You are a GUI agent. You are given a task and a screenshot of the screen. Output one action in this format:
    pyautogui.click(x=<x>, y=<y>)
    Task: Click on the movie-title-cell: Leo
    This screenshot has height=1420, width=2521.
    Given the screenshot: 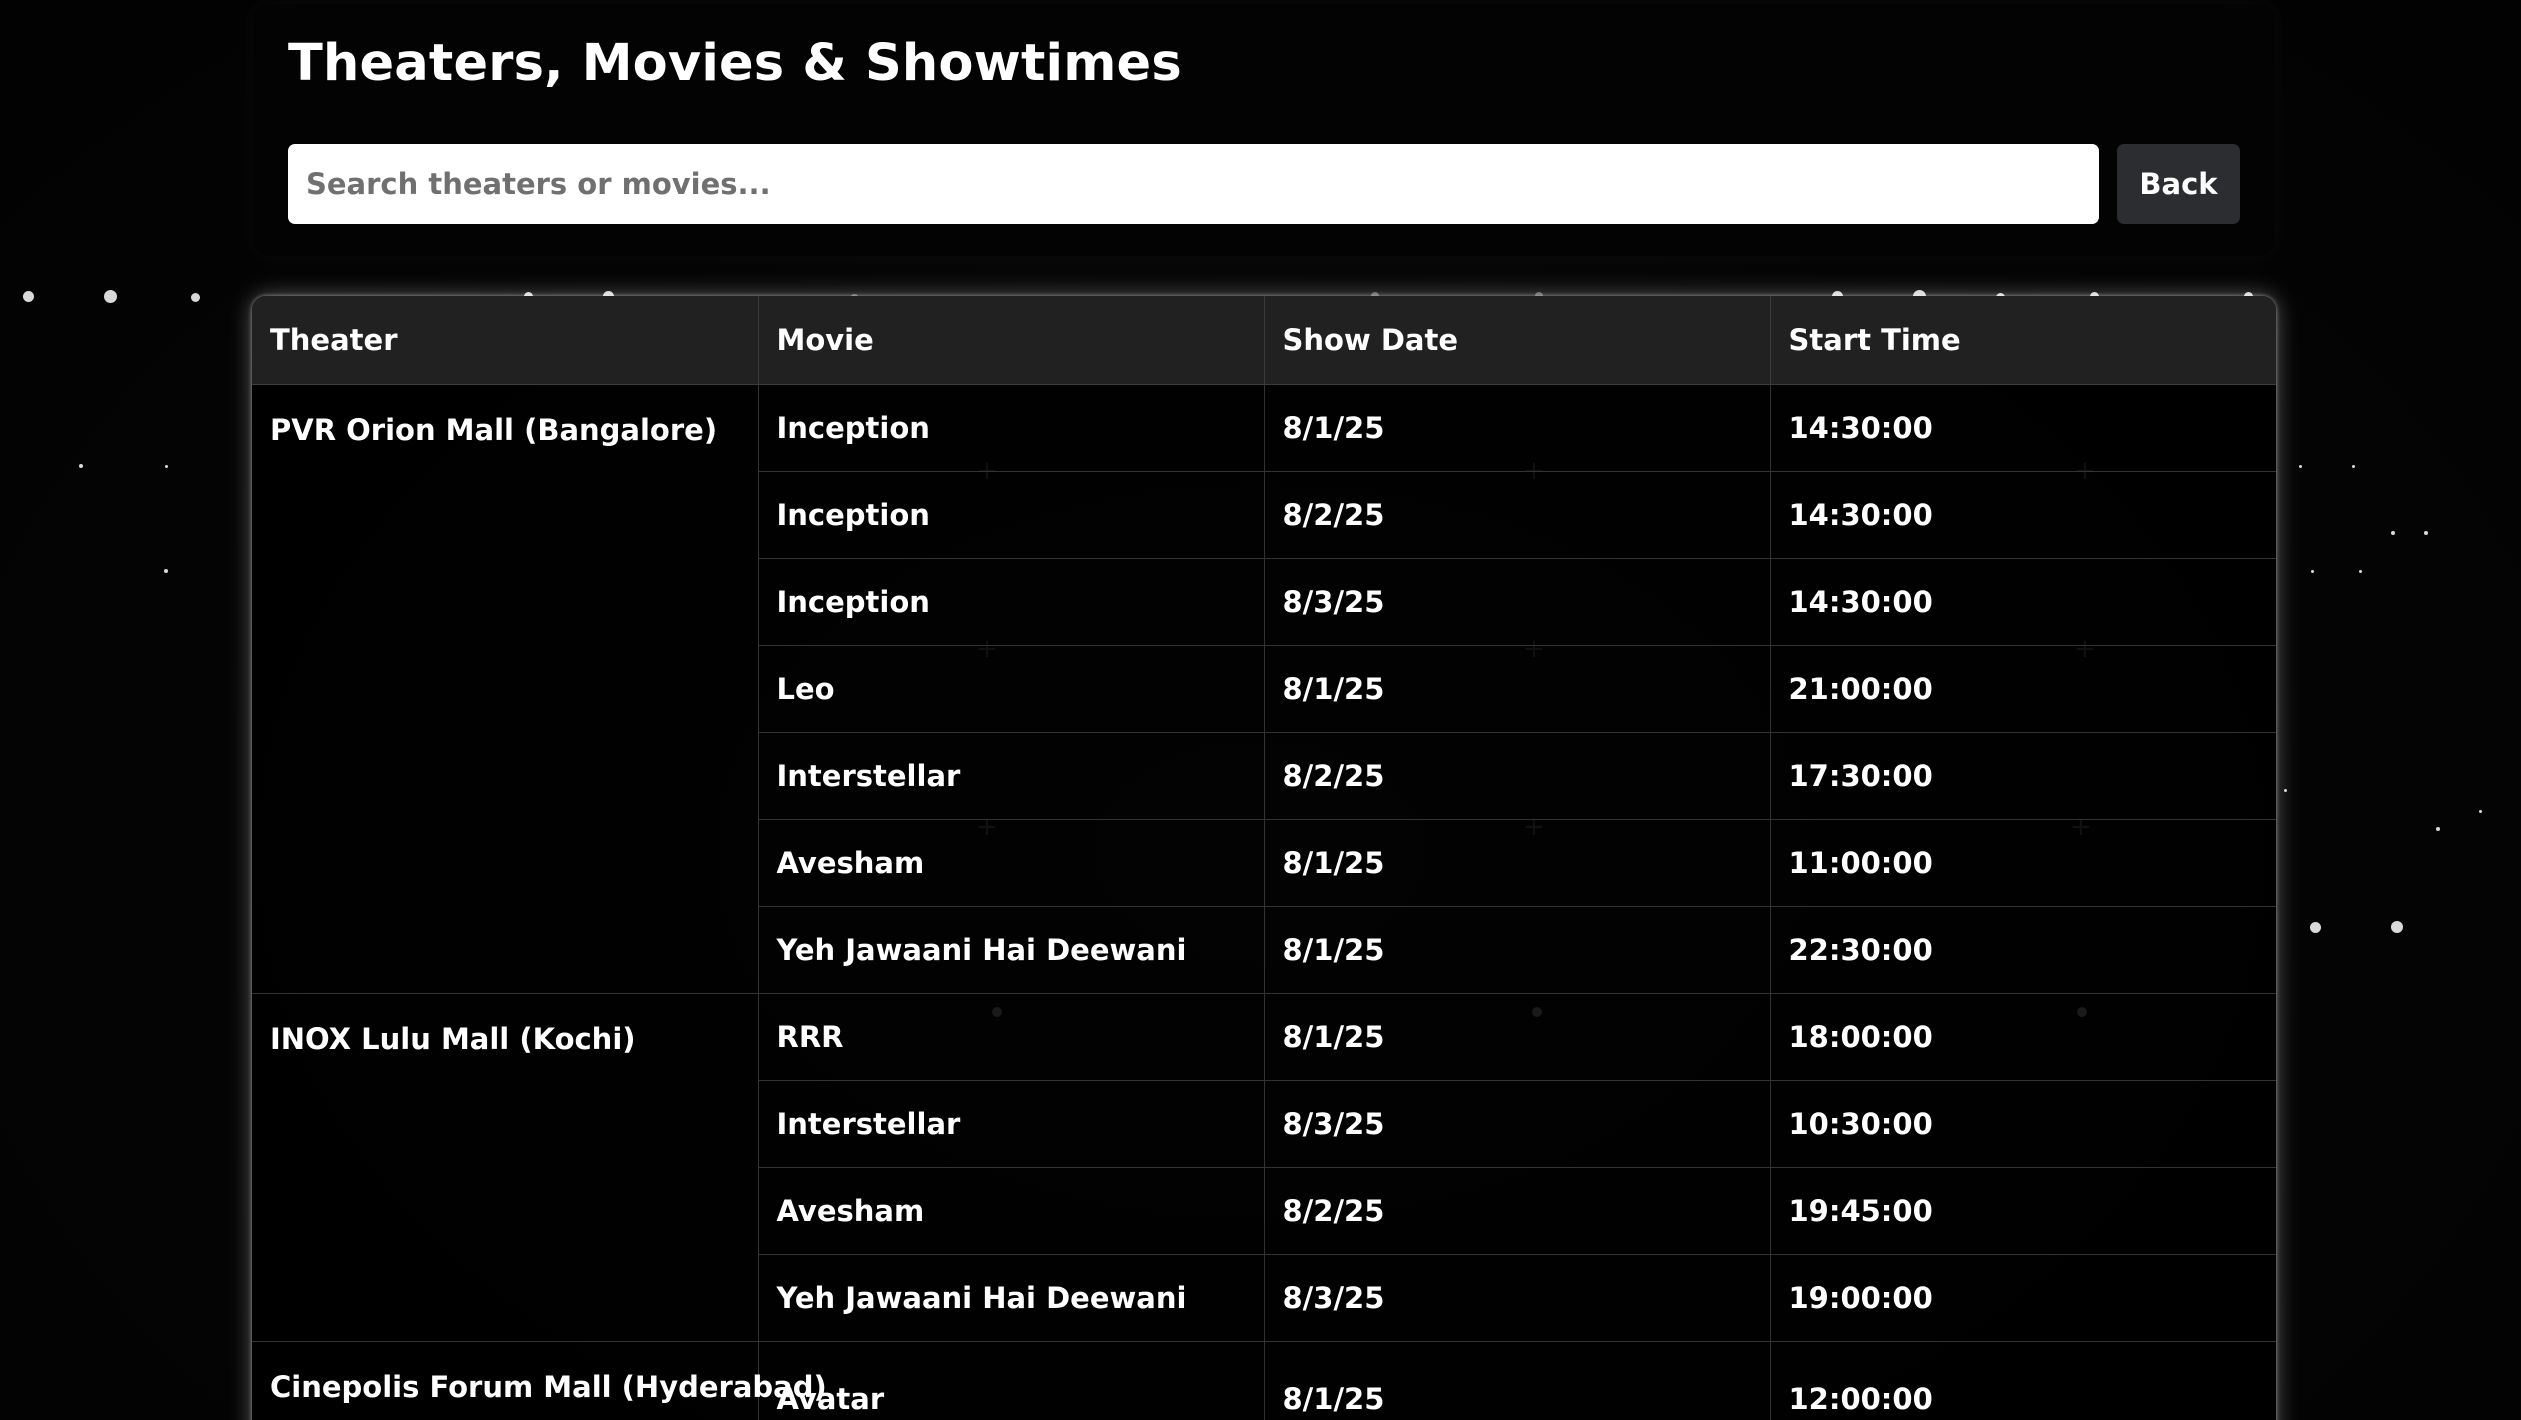 What is the action you would take?
    pyautogui.click(x=1011, y=689)
    